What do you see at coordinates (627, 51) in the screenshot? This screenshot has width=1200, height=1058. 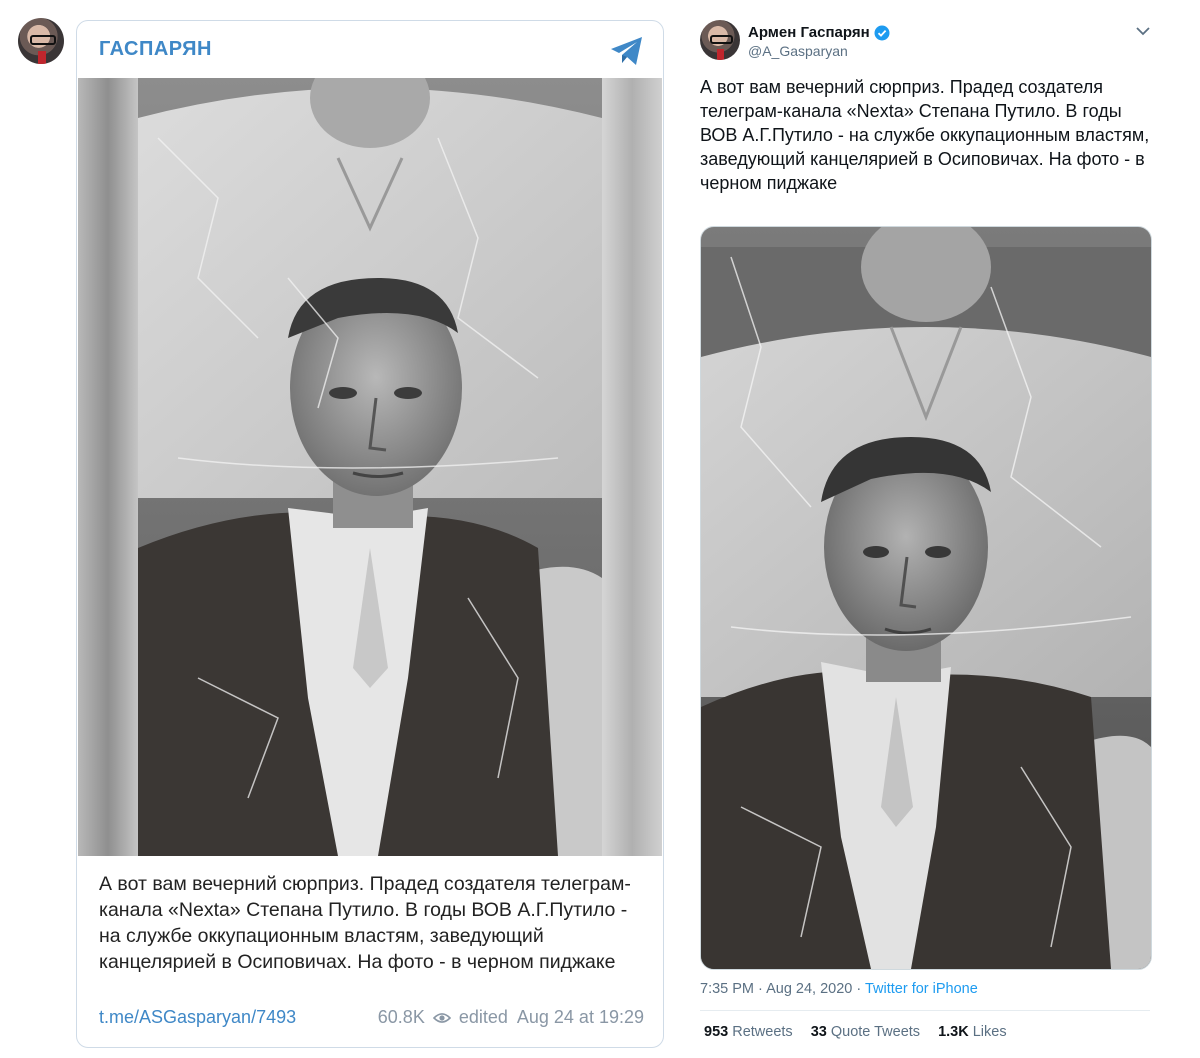 I see `telegram-plane-icon` at bounding box center [627, 51].